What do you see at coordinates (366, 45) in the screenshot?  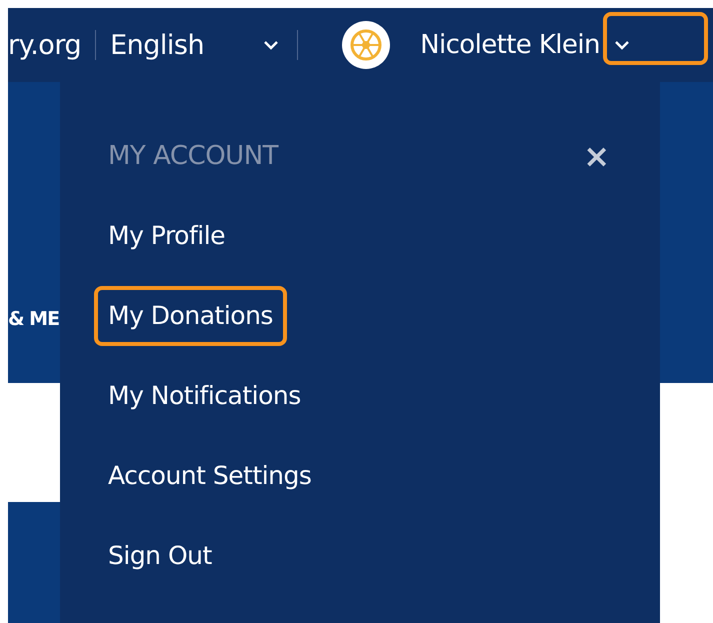 I see `avatar-icon` at bounding box center [366, 45].